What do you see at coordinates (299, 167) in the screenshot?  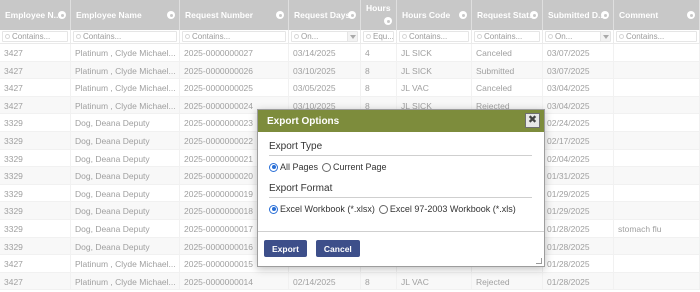 I see `radio-label: All Pages` at bounding box center [299, 167].